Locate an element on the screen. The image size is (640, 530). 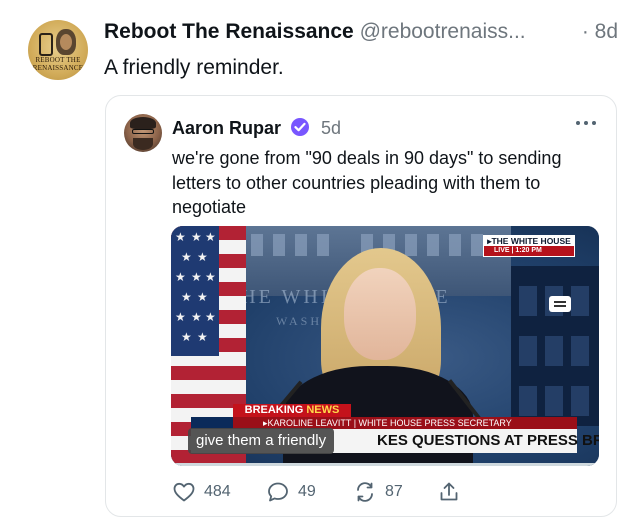
repost-count: 87 is located at coordinates (394, 491).